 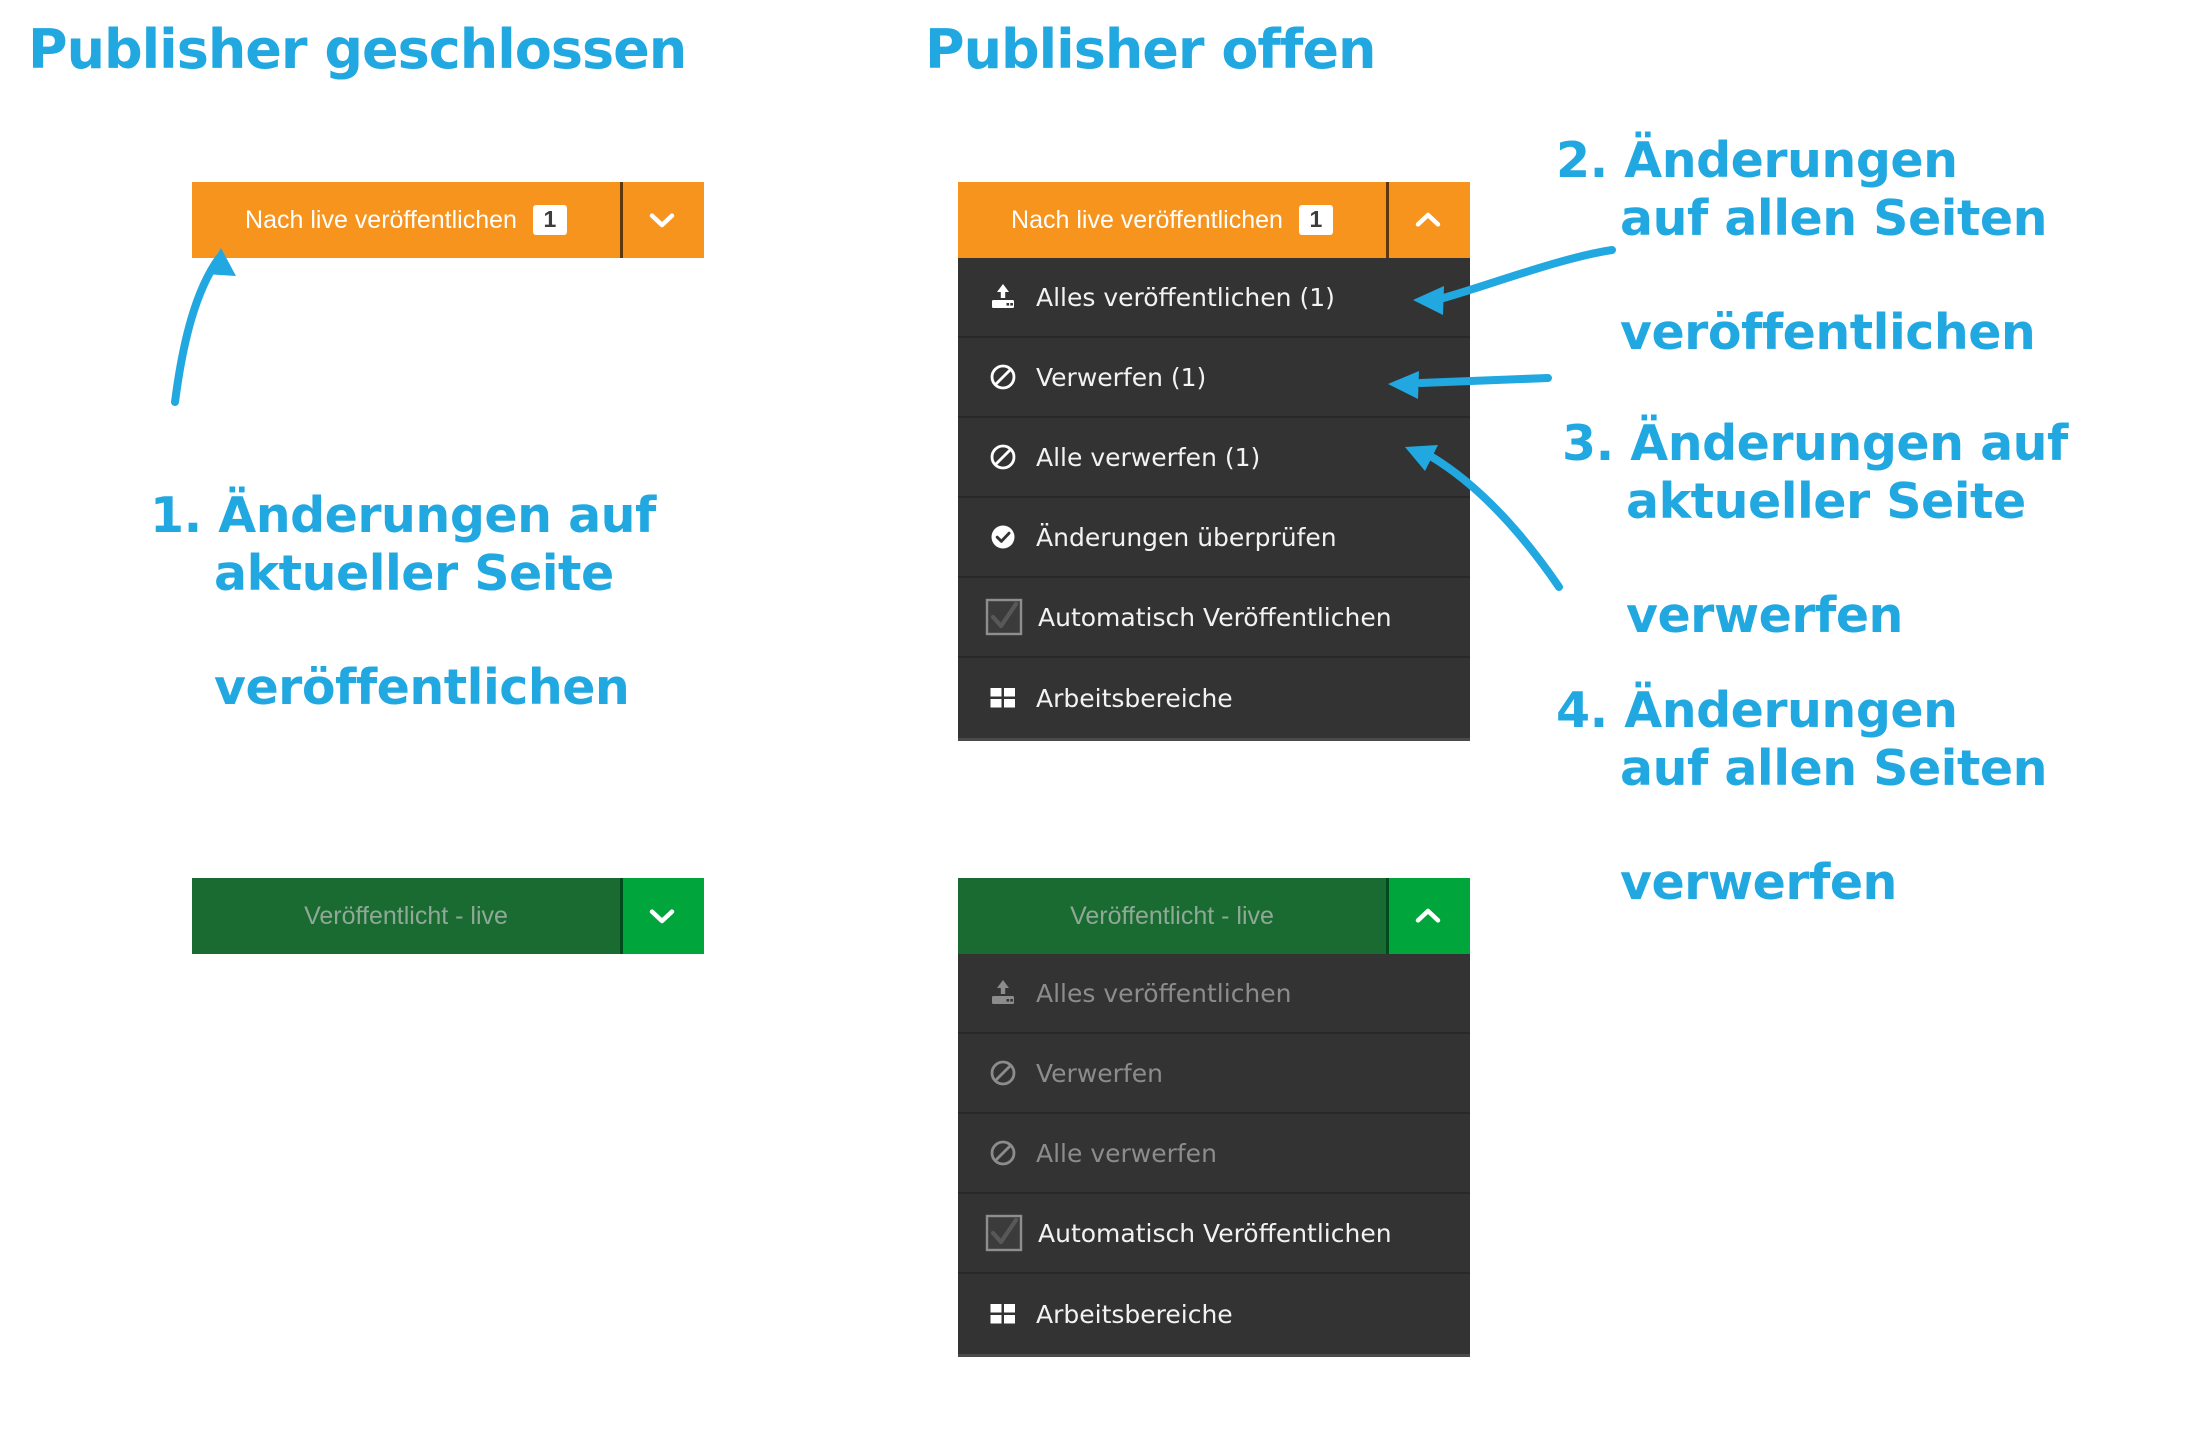 What do you see at coordinates (1815, 444) in the screenshot?
I see `callout-3-line-1: 3. Änderungen auf` at bounding box center [1815, 444].